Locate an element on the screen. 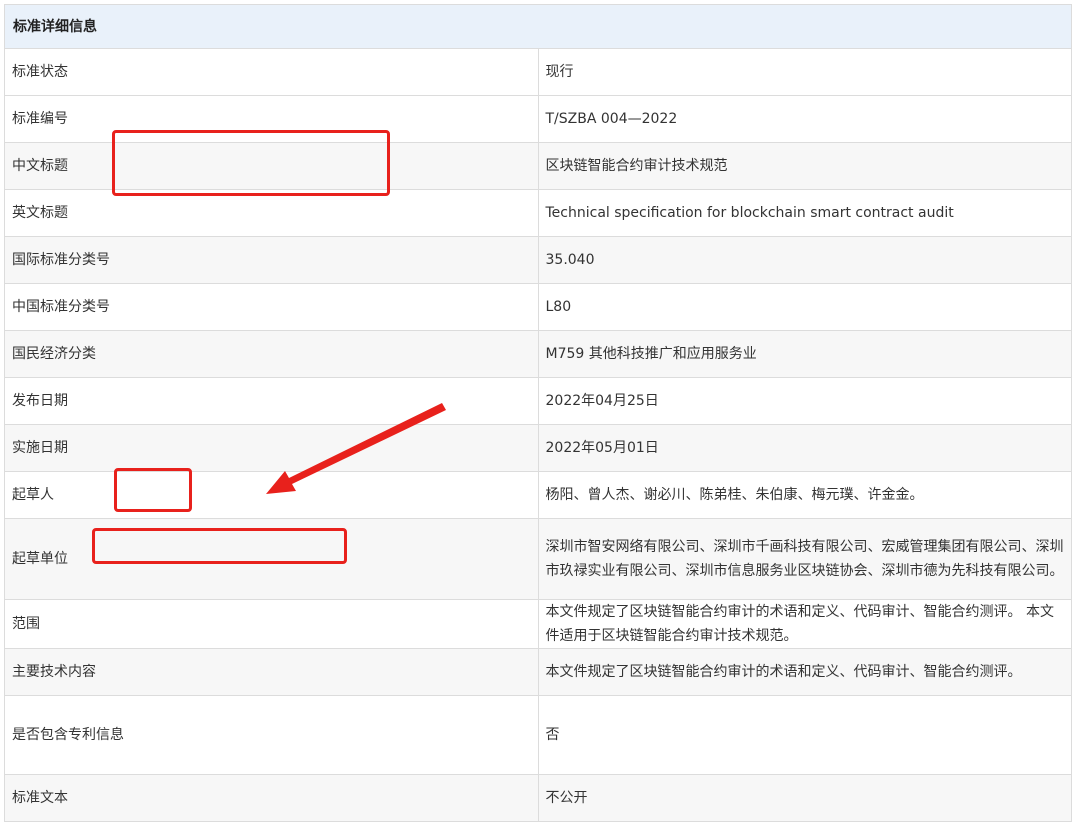  table-row: 起草人 杨阳、曾人杰、谢必川、陈弟桂、朱伯康、梅元璞、许金金。 is located at coordinates (538, 495).